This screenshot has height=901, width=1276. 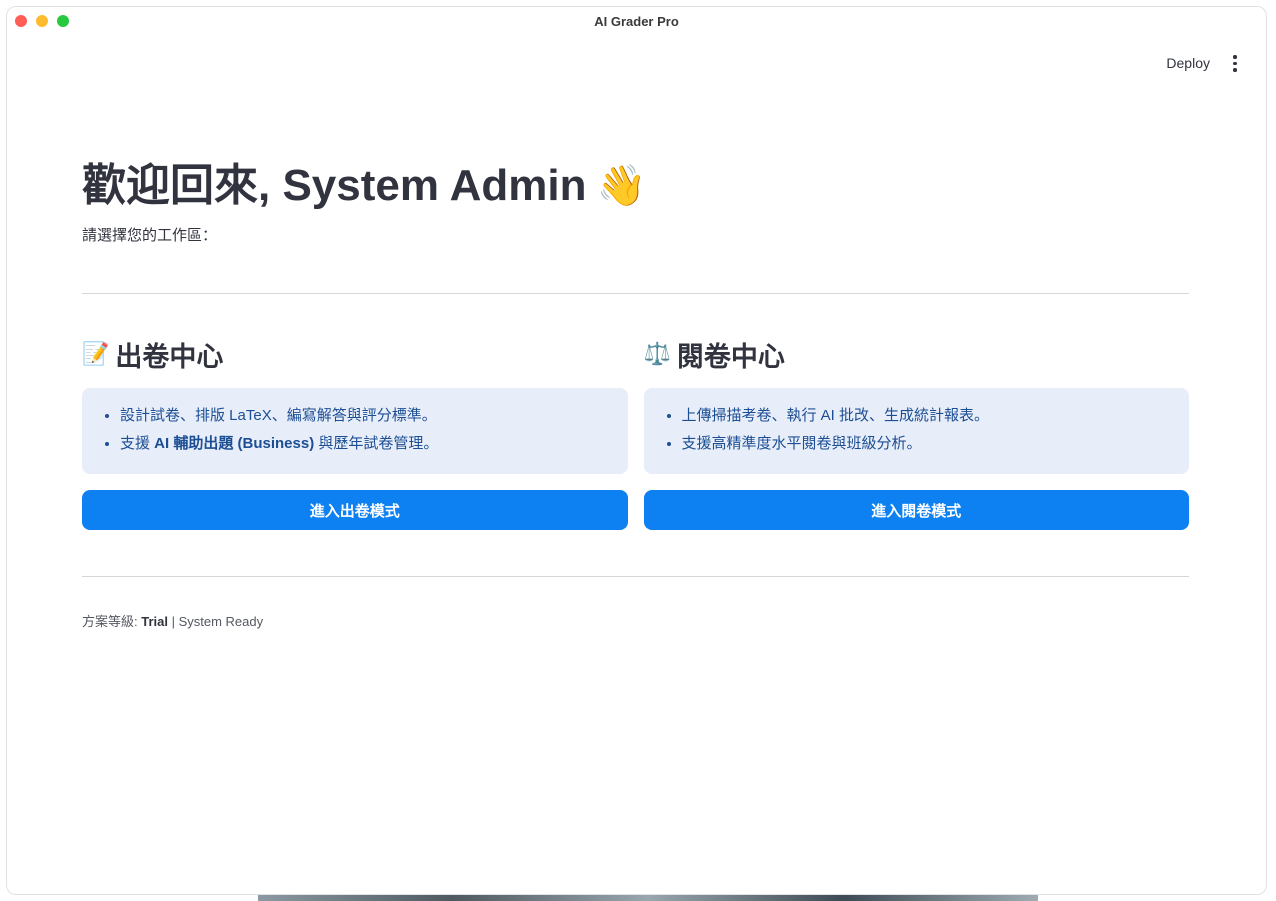 I want to click on minimize-window-button, so click(x=42, y=21).